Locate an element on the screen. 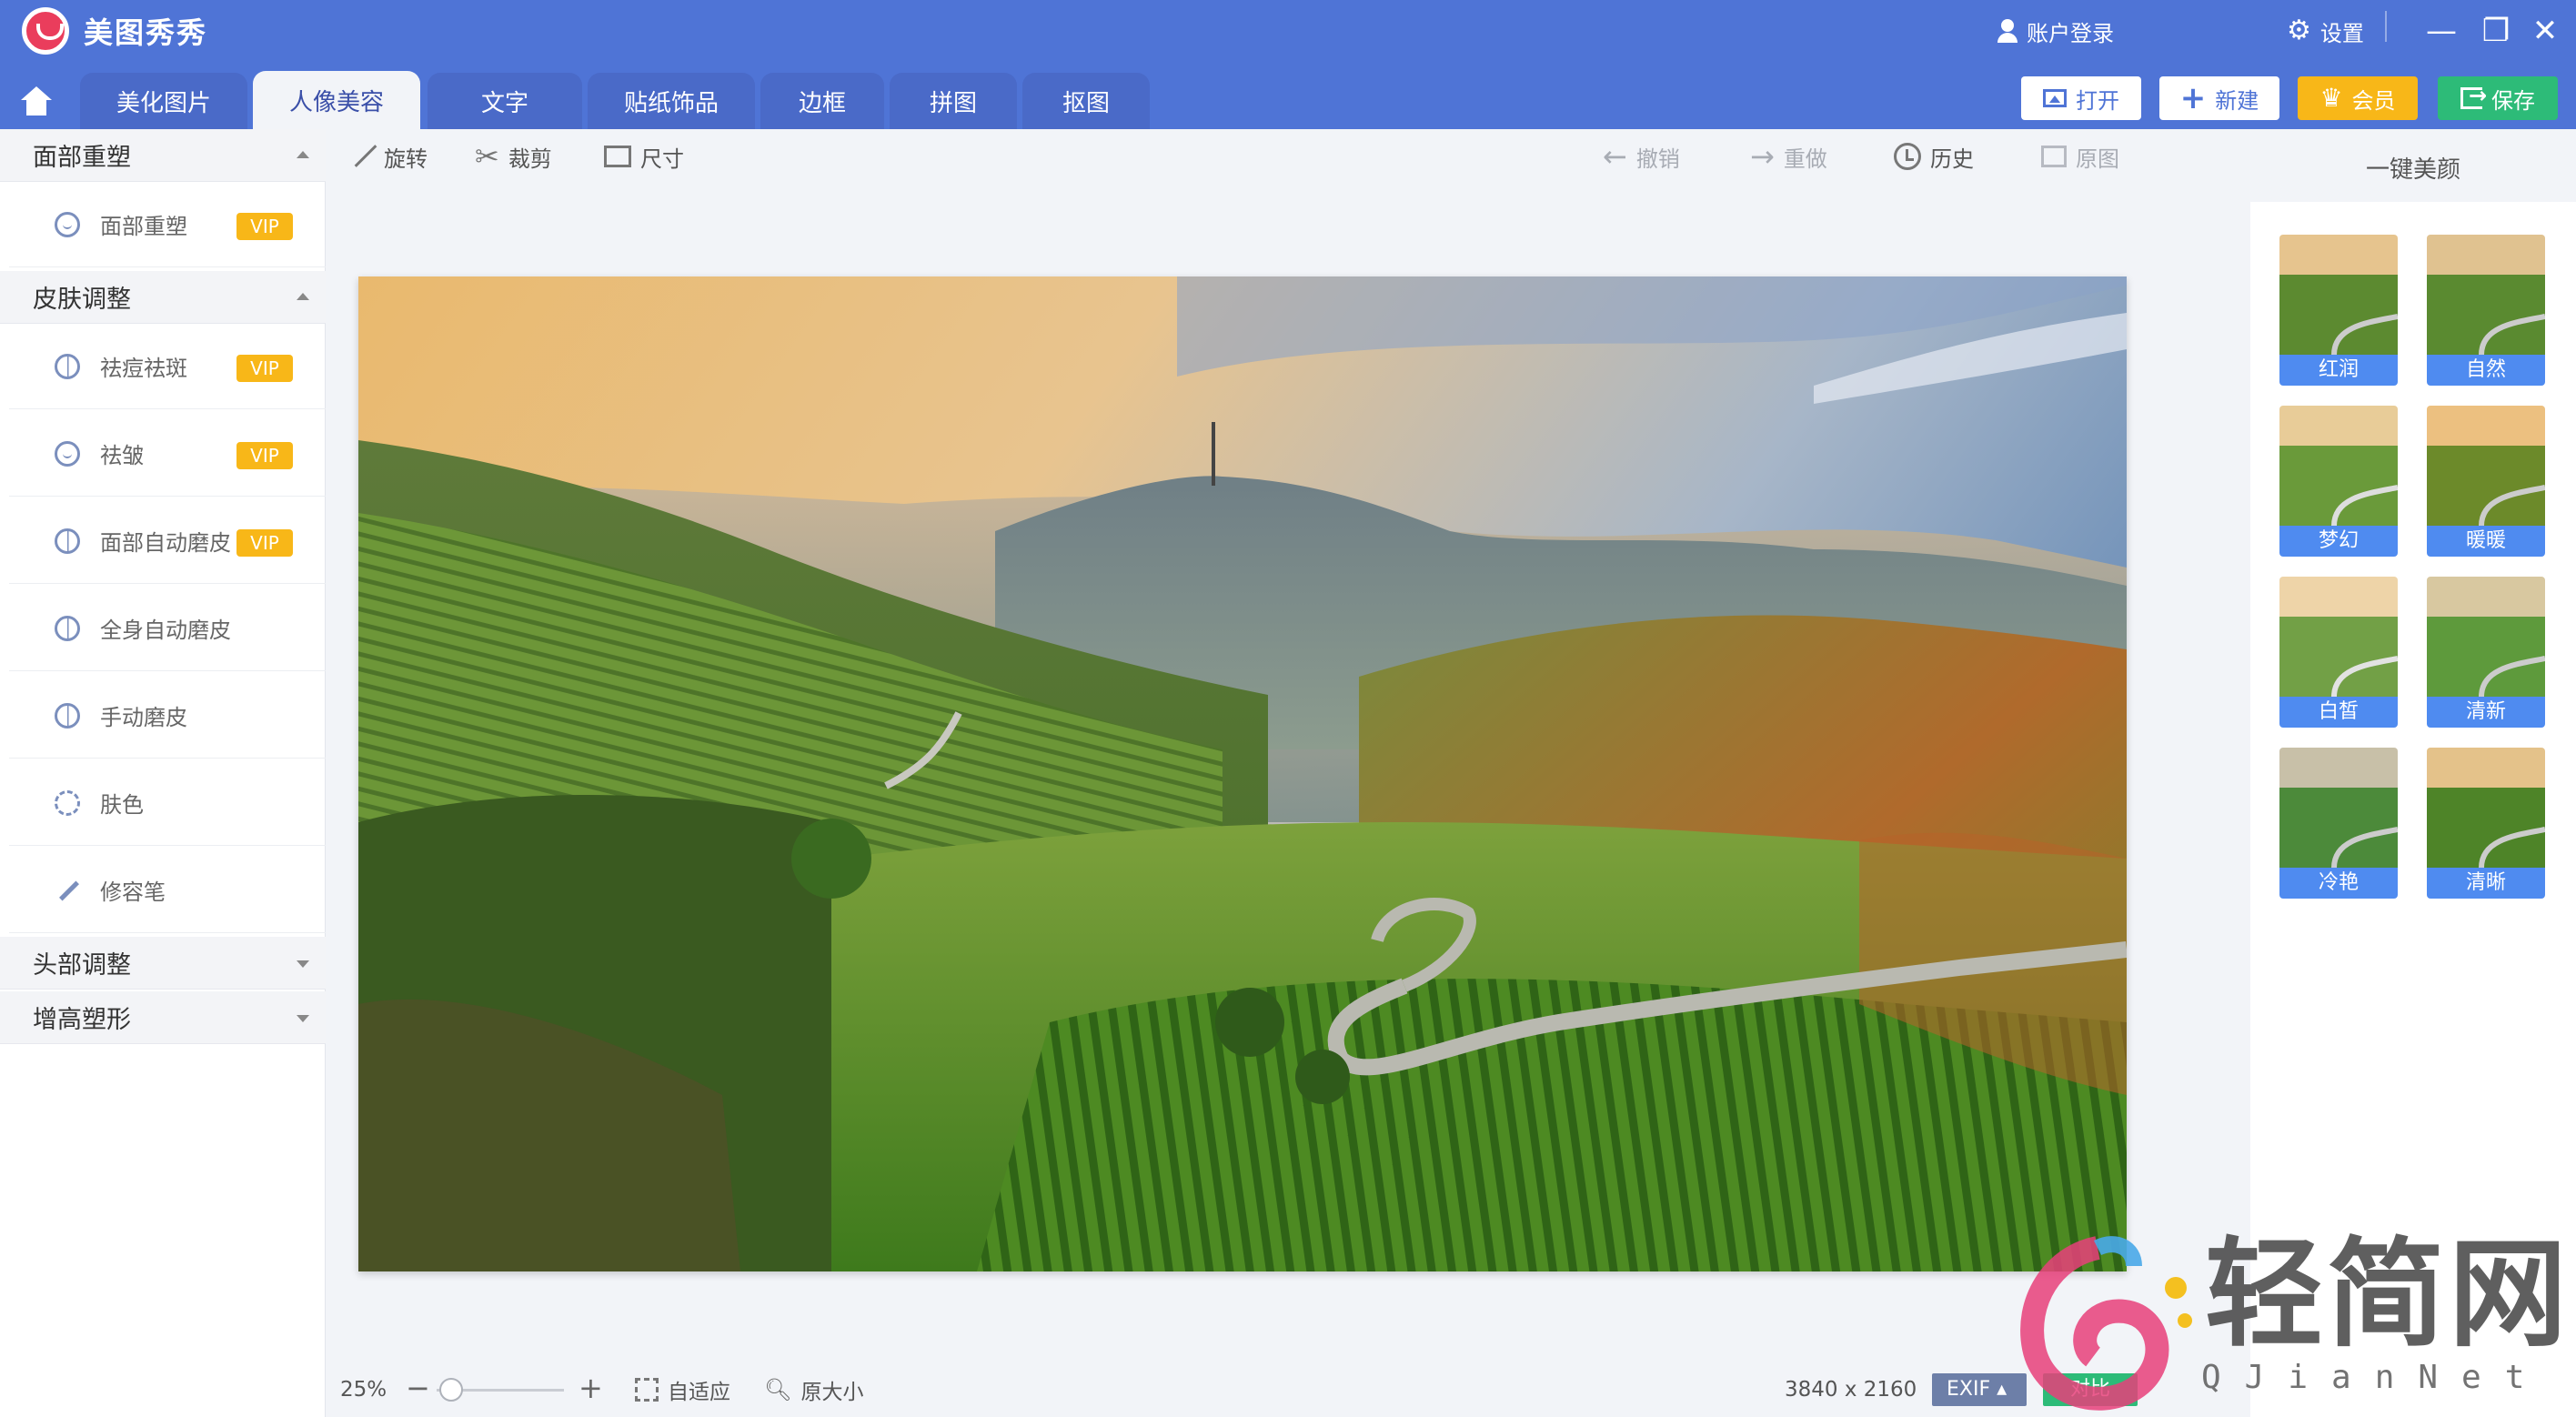 Image resolution: width=2576 pixels, height=1417 pixels. image-icon is located at coordinates (2055, 98).